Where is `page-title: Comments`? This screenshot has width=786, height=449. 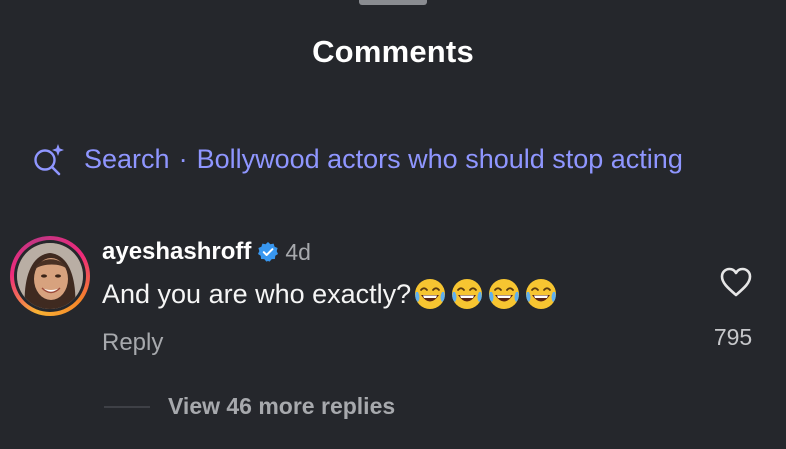
page-title: Comments is located at coordinates (393, 51).